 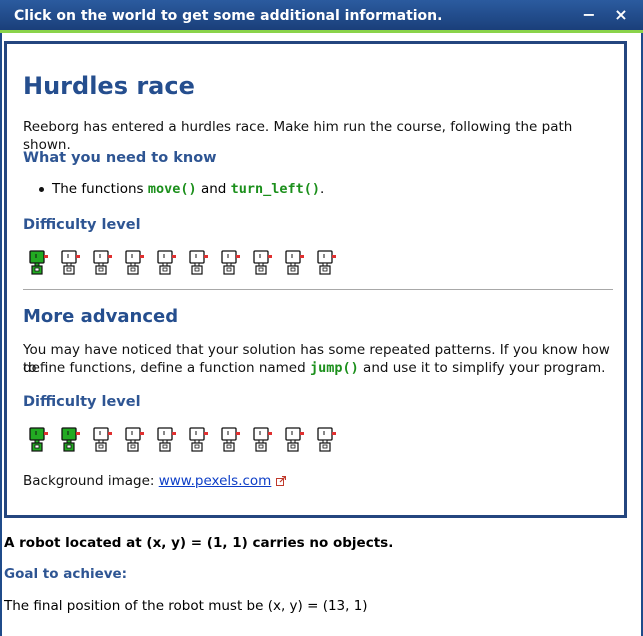 I want to click on difficulty-heading-basic: Difficulty level, so click(x=82, y=225).